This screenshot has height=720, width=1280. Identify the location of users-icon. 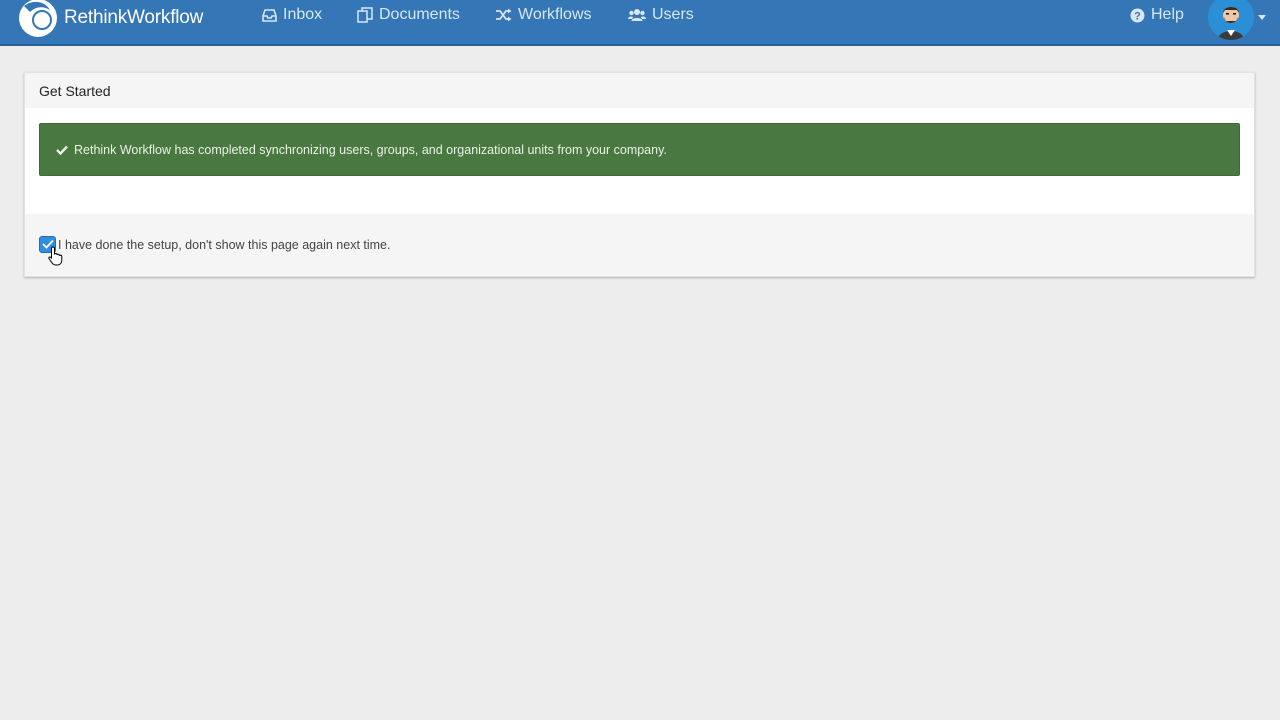
(637, 15).